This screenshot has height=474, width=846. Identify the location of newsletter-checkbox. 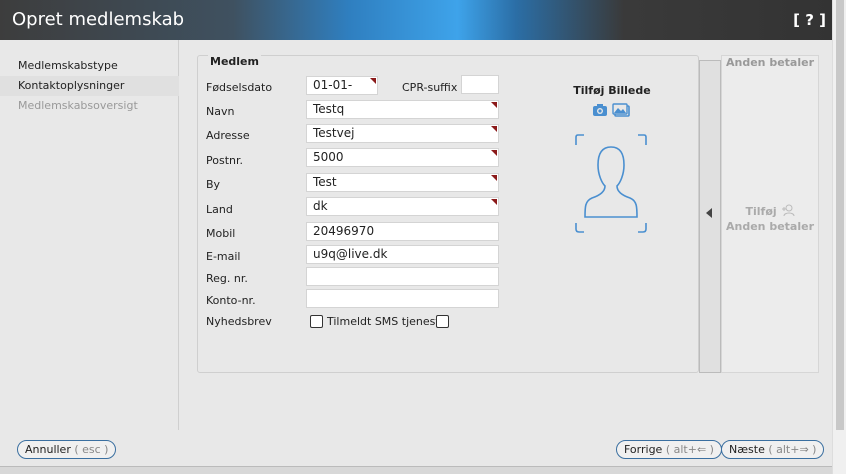
(316, 321).